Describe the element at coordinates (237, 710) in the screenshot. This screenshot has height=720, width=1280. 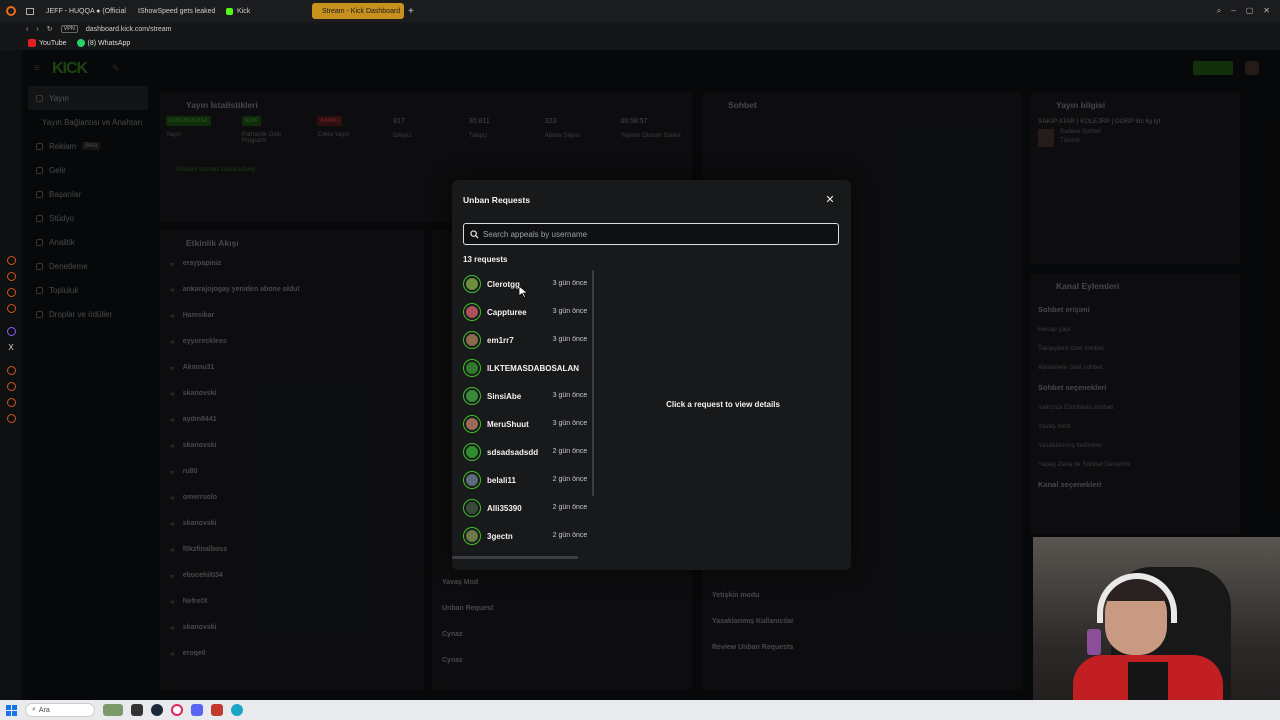
I see `edge-icon` at that location.